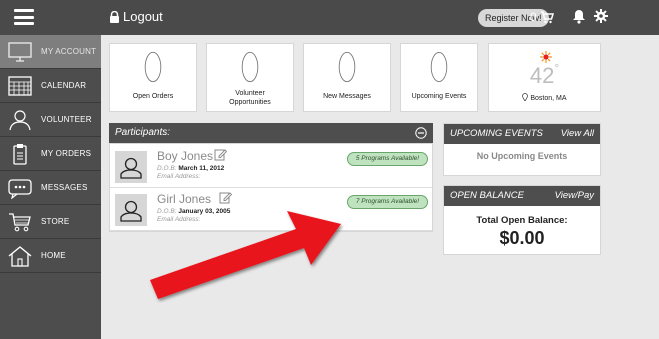 The height and width of the screenshot is (339, 659). I want to click on participant-name: Boy Jones, so click(185, 156).